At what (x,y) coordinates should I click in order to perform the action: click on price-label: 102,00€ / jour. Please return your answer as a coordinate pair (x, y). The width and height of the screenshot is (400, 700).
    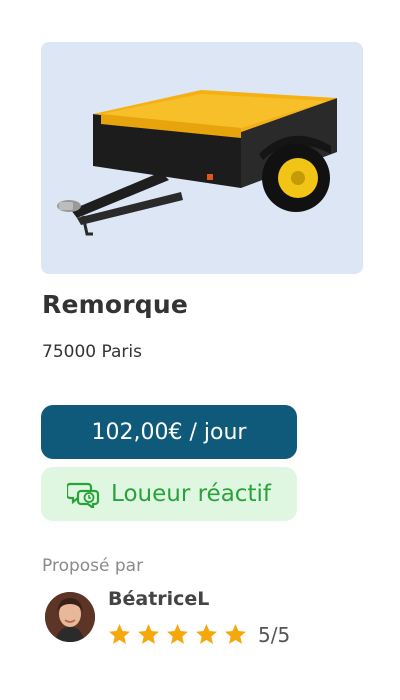
    Looking at the image, I should click on (169, 432).